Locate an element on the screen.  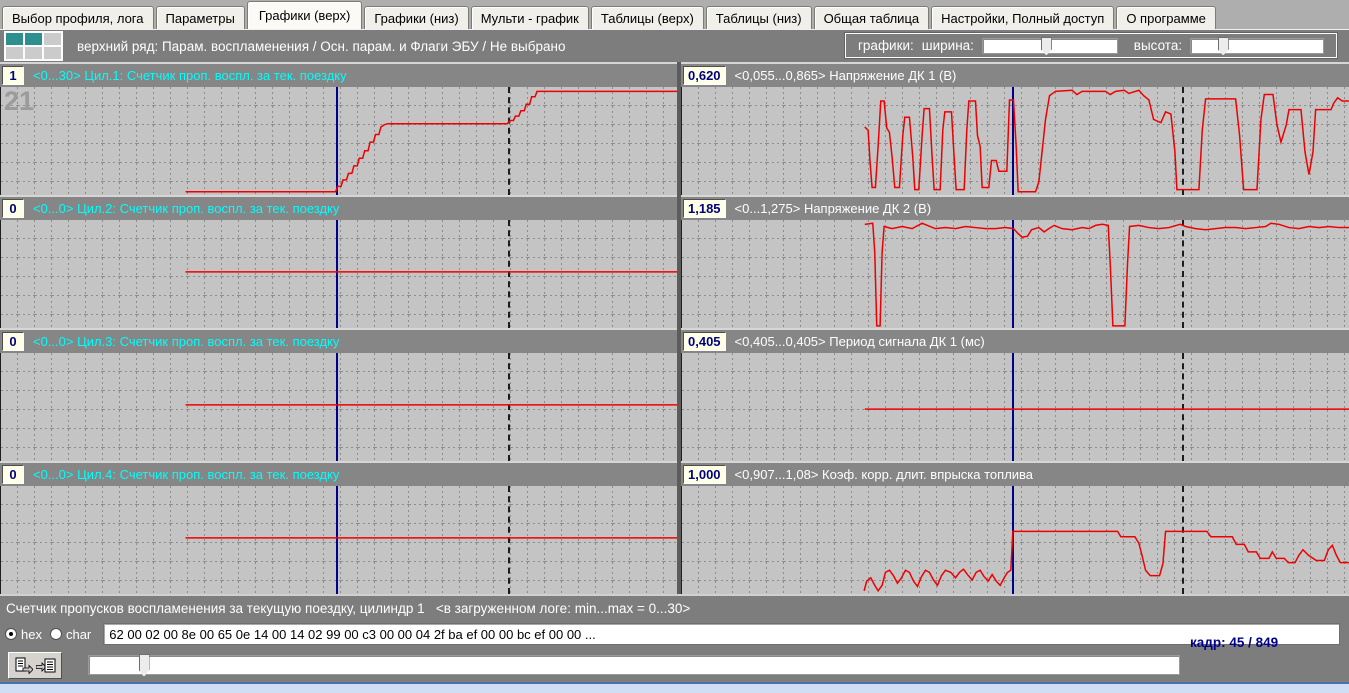
size-sliders-panel: графики: ширина: высота: is located at coordinates (1091, 45).